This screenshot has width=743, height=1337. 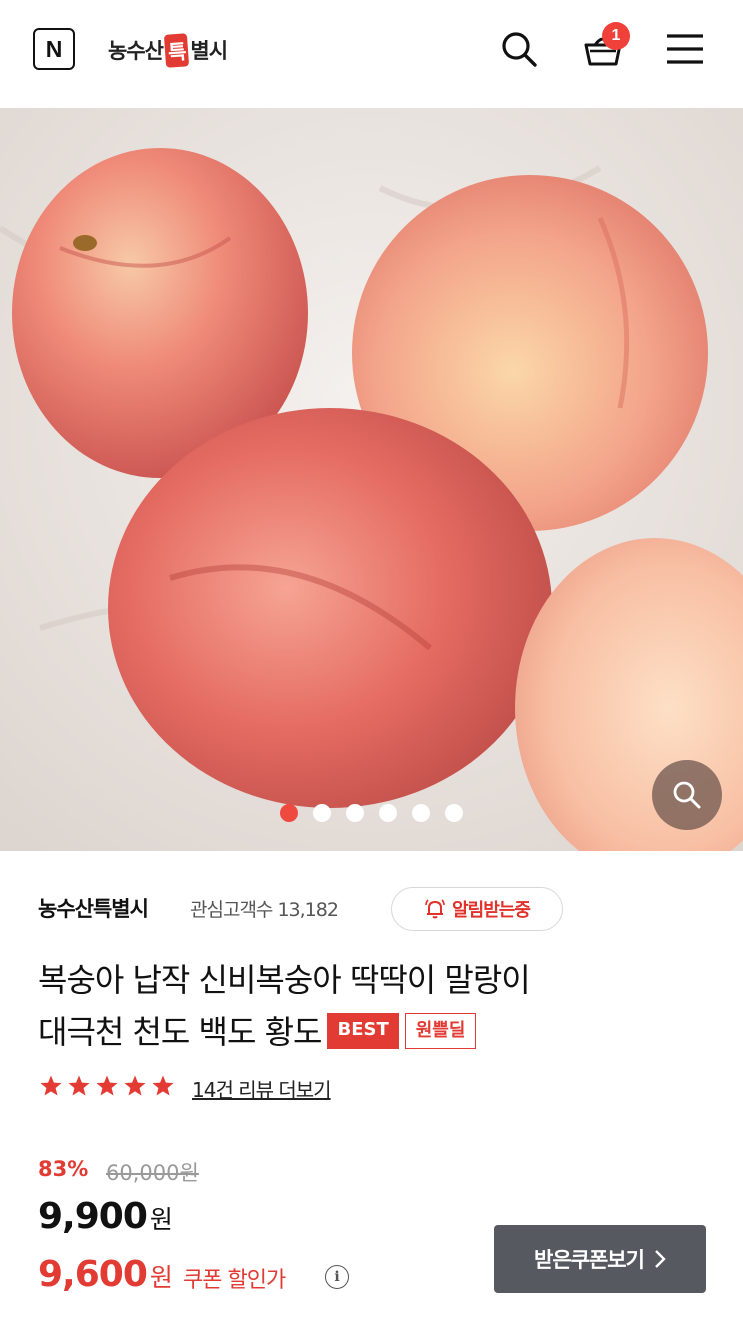 I want to click on sale-price: 9,900 원, so click(x=105, y=1216).